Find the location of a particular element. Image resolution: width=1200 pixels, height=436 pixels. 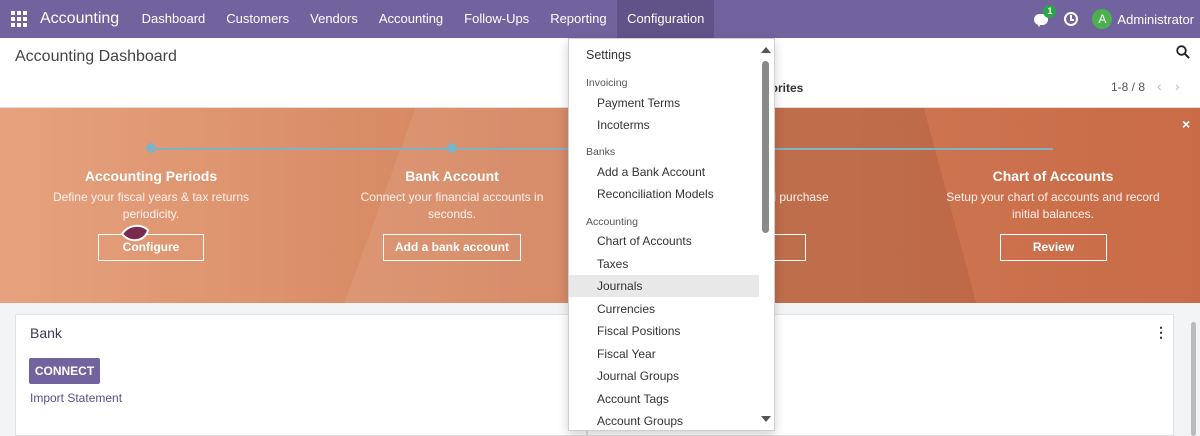

menu-dashboard: Dashboard is located at coordinates (173, 19).